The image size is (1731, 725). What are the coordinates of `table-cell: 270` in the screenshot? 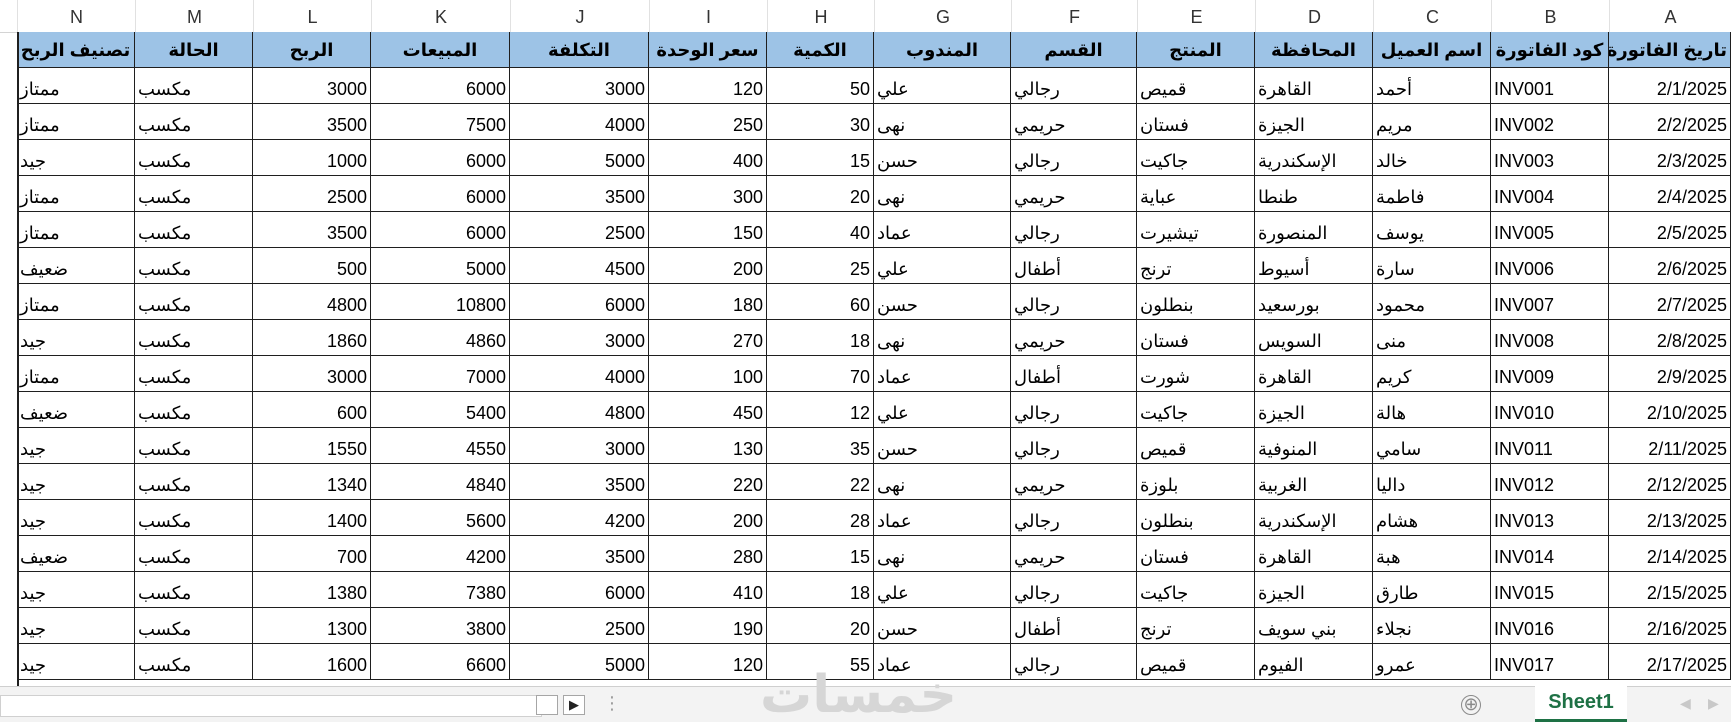 It's located at (708, 338).